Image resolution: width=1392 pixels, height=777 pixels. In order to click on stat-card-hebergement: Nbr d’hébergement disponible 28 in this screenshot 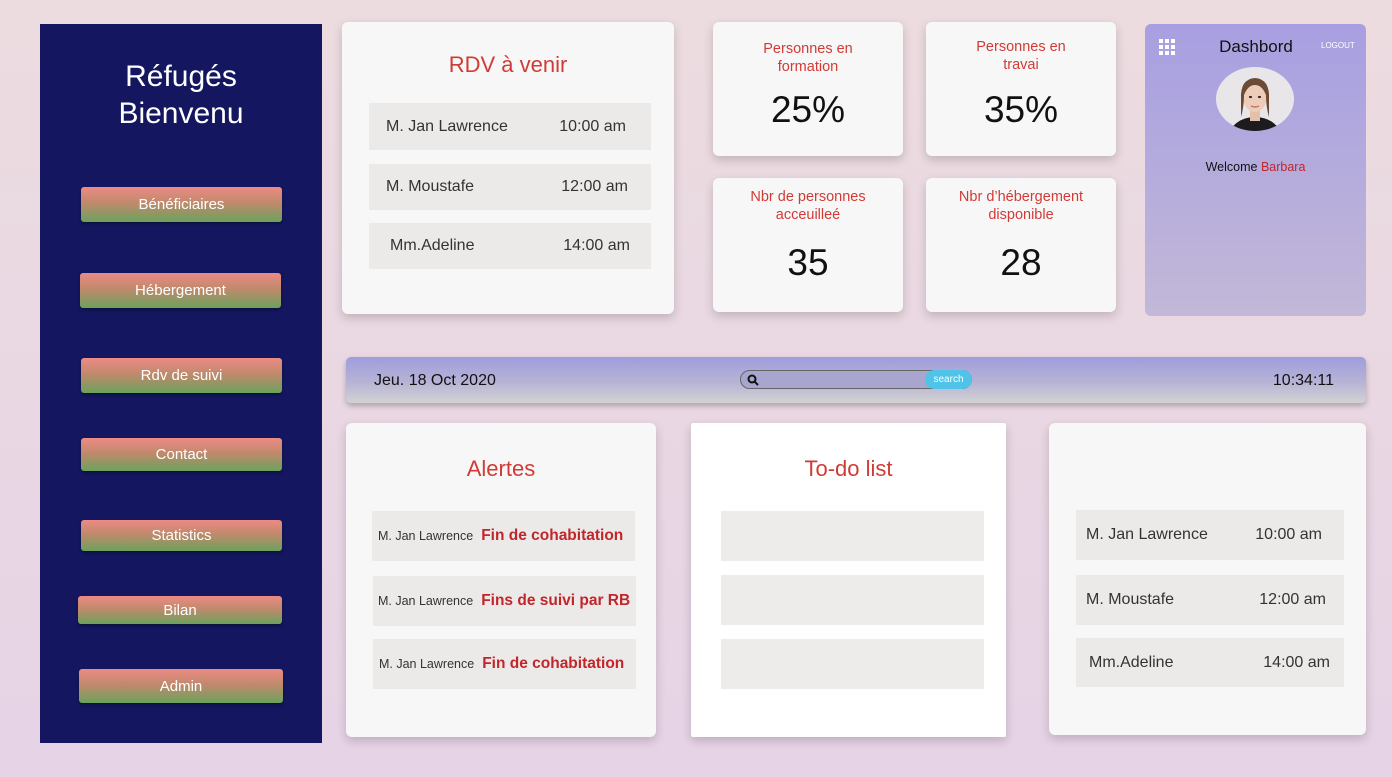, I will do `click(1021, 245)`.